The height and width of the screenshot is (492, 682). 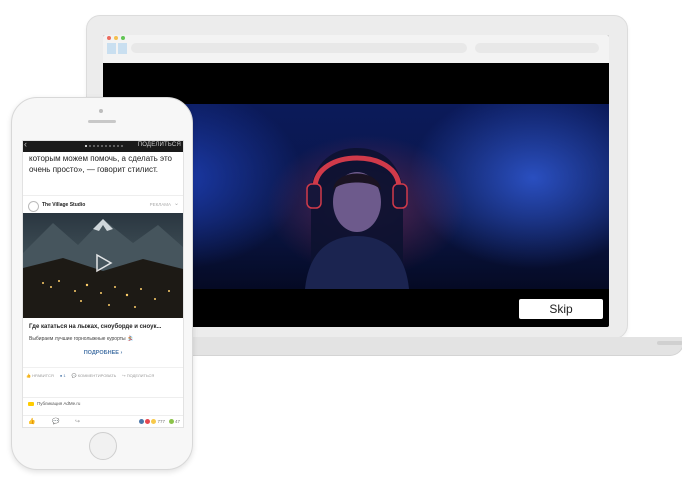 I want to click on share-button: ↪ ПОДЕЛИТЬСЯ, so click(x=138, y=375).